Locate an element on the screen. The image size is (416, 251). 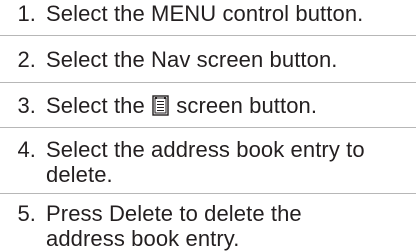
step-2: 2. Select the Nav screen button. is located at coordinates (203, 59).